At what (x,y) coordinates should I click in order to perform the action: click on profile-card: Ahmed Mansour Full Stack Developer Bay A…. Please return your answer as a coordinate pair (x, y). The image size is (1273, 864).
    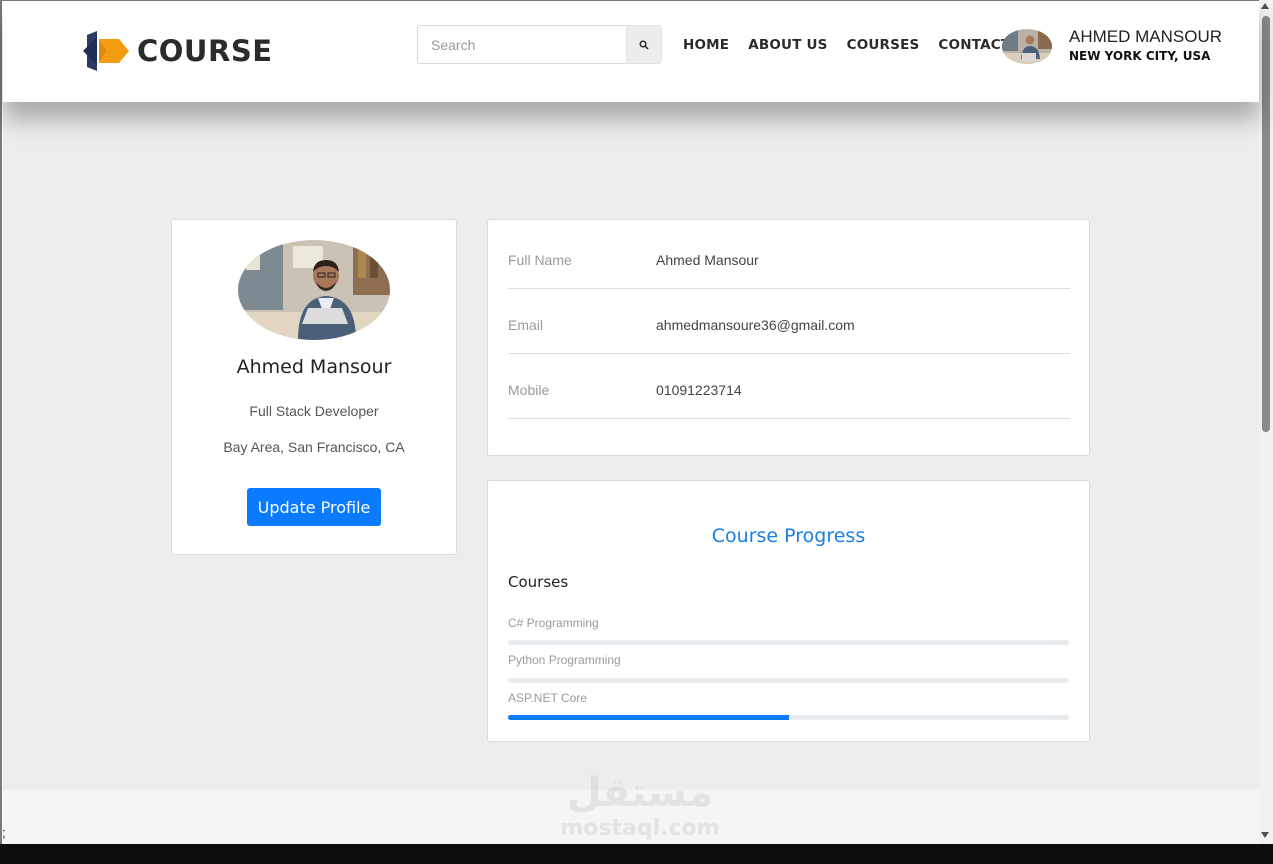
    Looking at the image, I should click on (314, 387).